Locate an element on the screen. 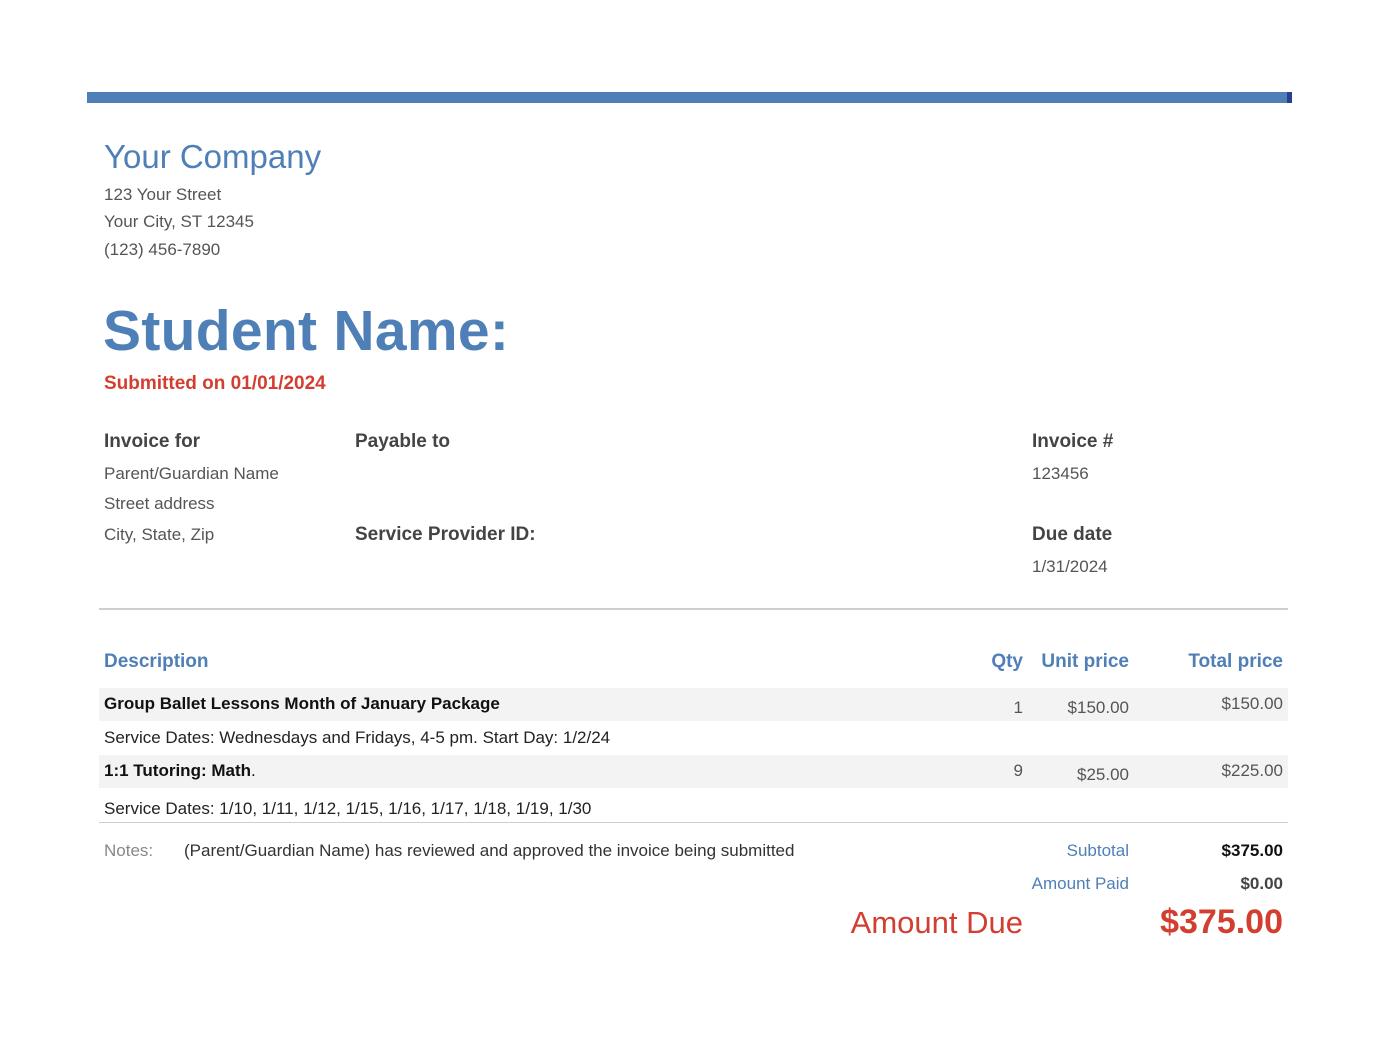 The height and width of the screenshot is (1061, 1376). due-date-value: 1/31/2024 is located at coordinates (1070, 566).